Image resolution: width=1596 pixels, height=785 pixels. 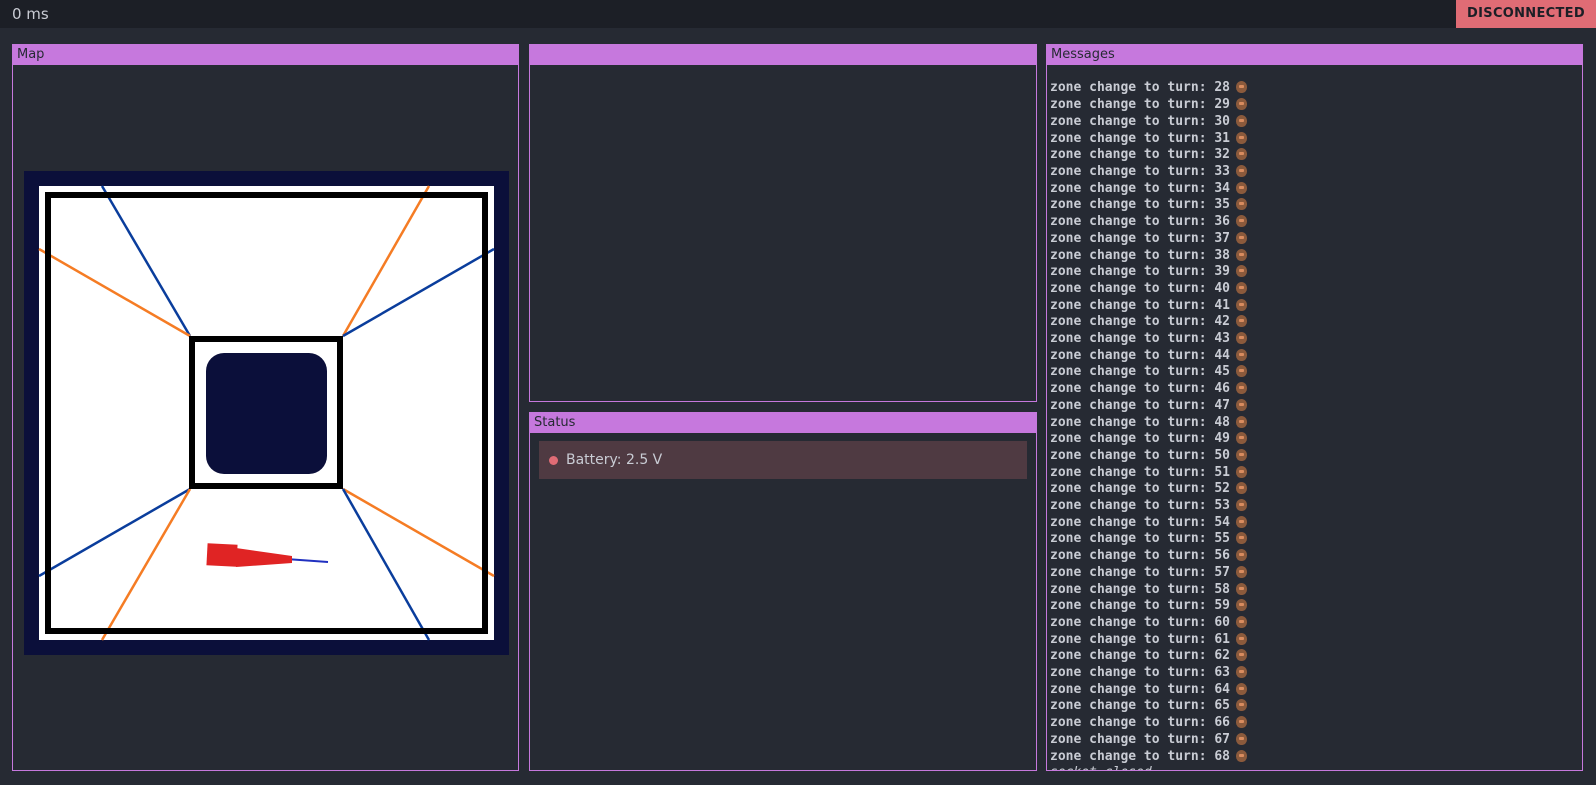 I want to click on message-text: zone change to turn: 37, so click(x=1140, y=238).